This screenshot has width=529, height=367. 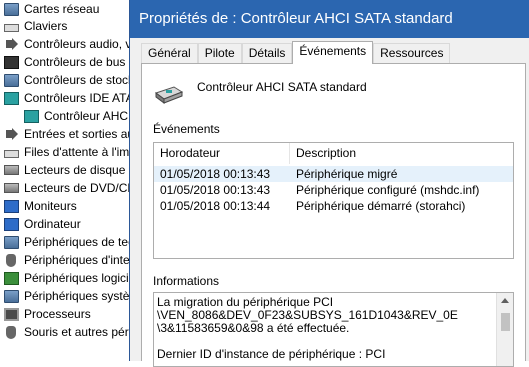 What do you see at coordinates (62, 9) in the screenshot?
I see `tree-item-label: Cartes réseau` at bounding box center [62, 9].